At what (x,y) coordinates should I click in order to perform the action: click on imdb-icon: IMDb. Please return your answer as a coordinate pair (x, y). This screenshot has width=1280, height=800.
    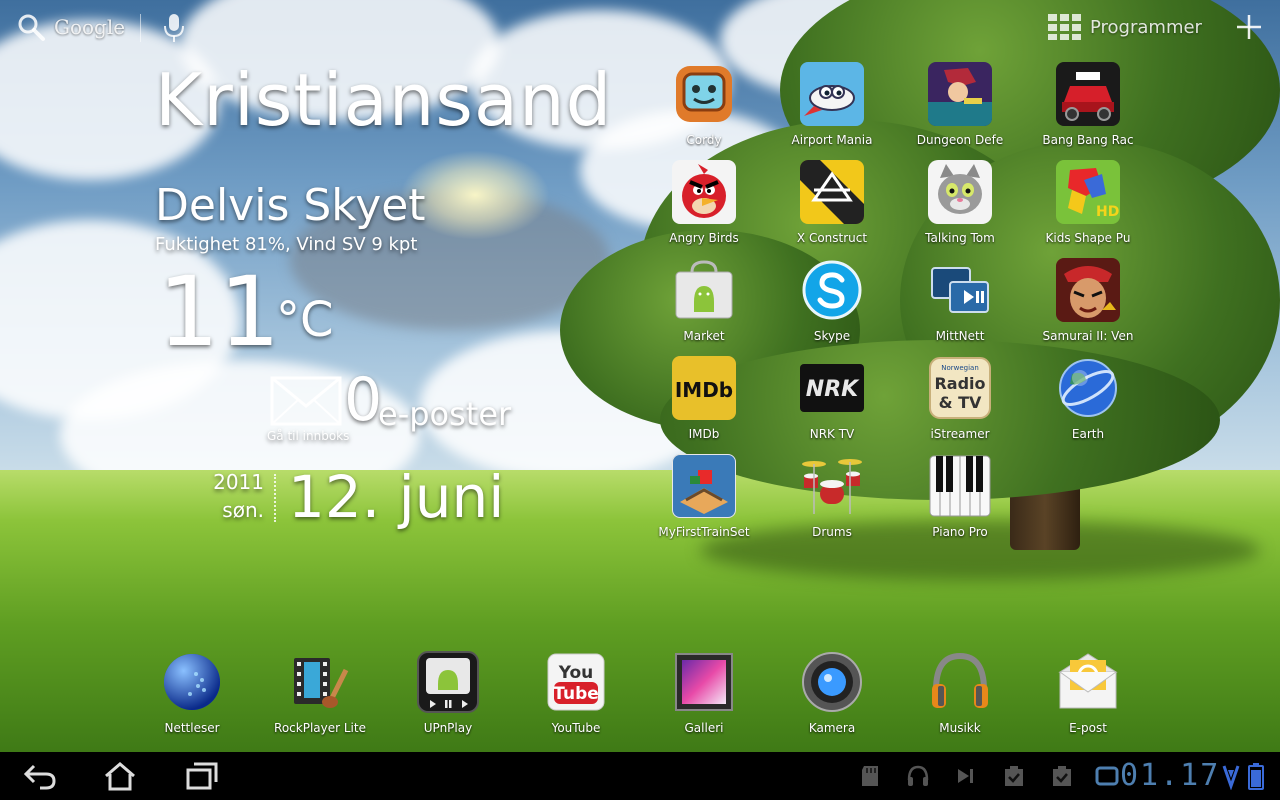
    Looking at the image, I should click on (704, 388).